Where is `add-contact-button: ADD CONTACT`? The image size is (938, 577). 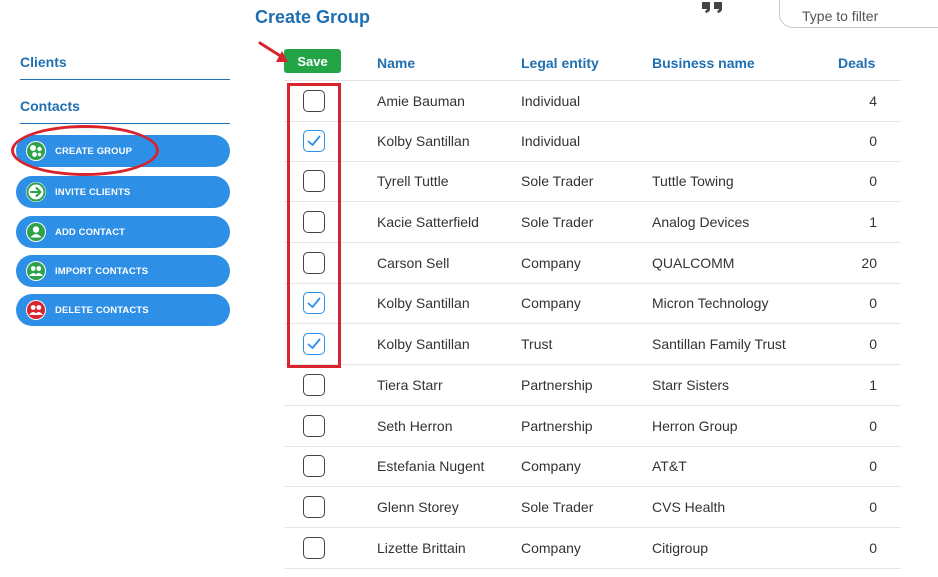 add-contact-button: ADD CONTACT is located at coordinates (123, 232).